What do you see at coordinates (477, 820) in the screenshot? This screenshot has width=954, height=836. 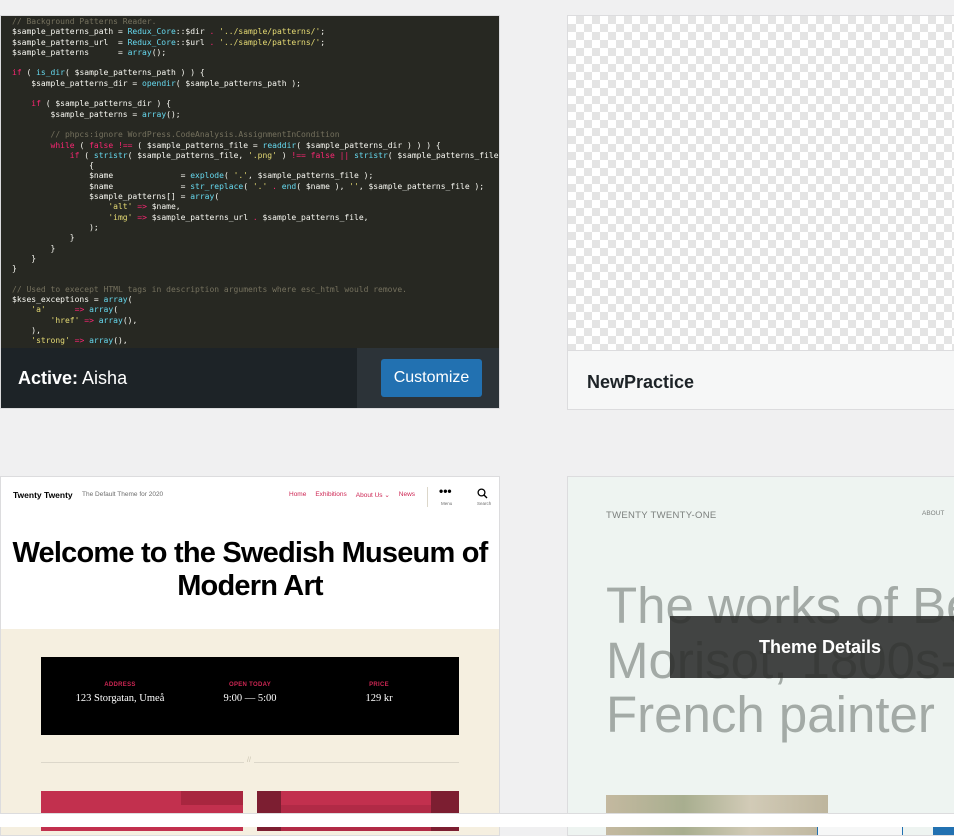 I see `theme-card-actions-strip` at bounding box center [477, 820].